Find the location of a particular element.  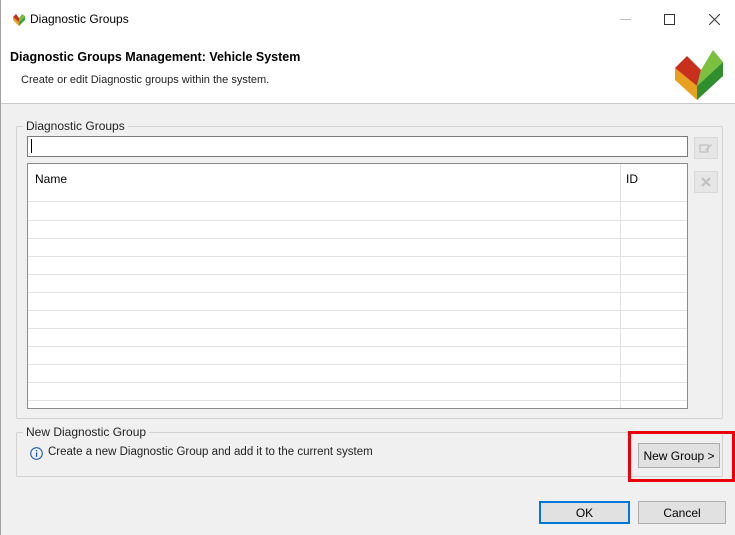

title-bar: Diagnostic Groups is located at coordinates (368, 20).